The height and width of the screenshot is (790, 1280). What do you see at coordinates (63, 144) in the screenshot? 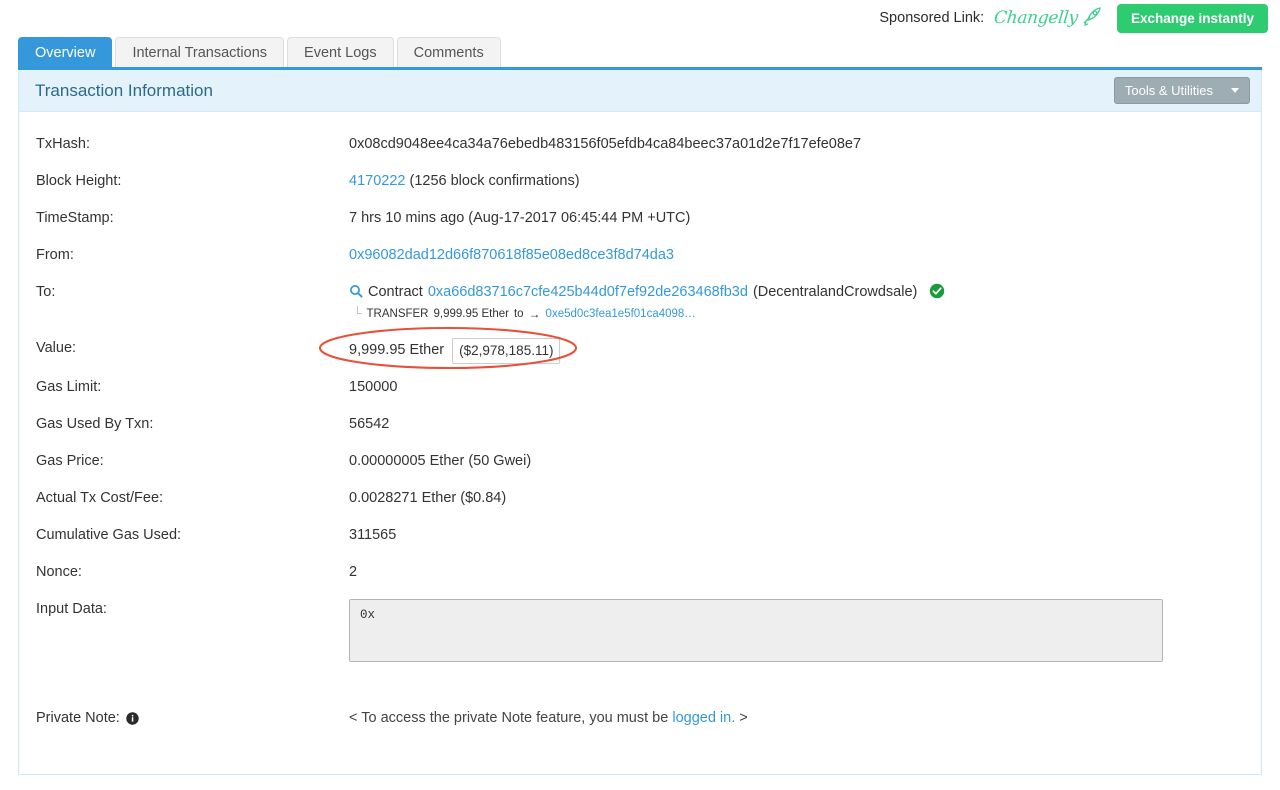
I see `txhash-label: TxHash:` at bounding box center [63, 144].